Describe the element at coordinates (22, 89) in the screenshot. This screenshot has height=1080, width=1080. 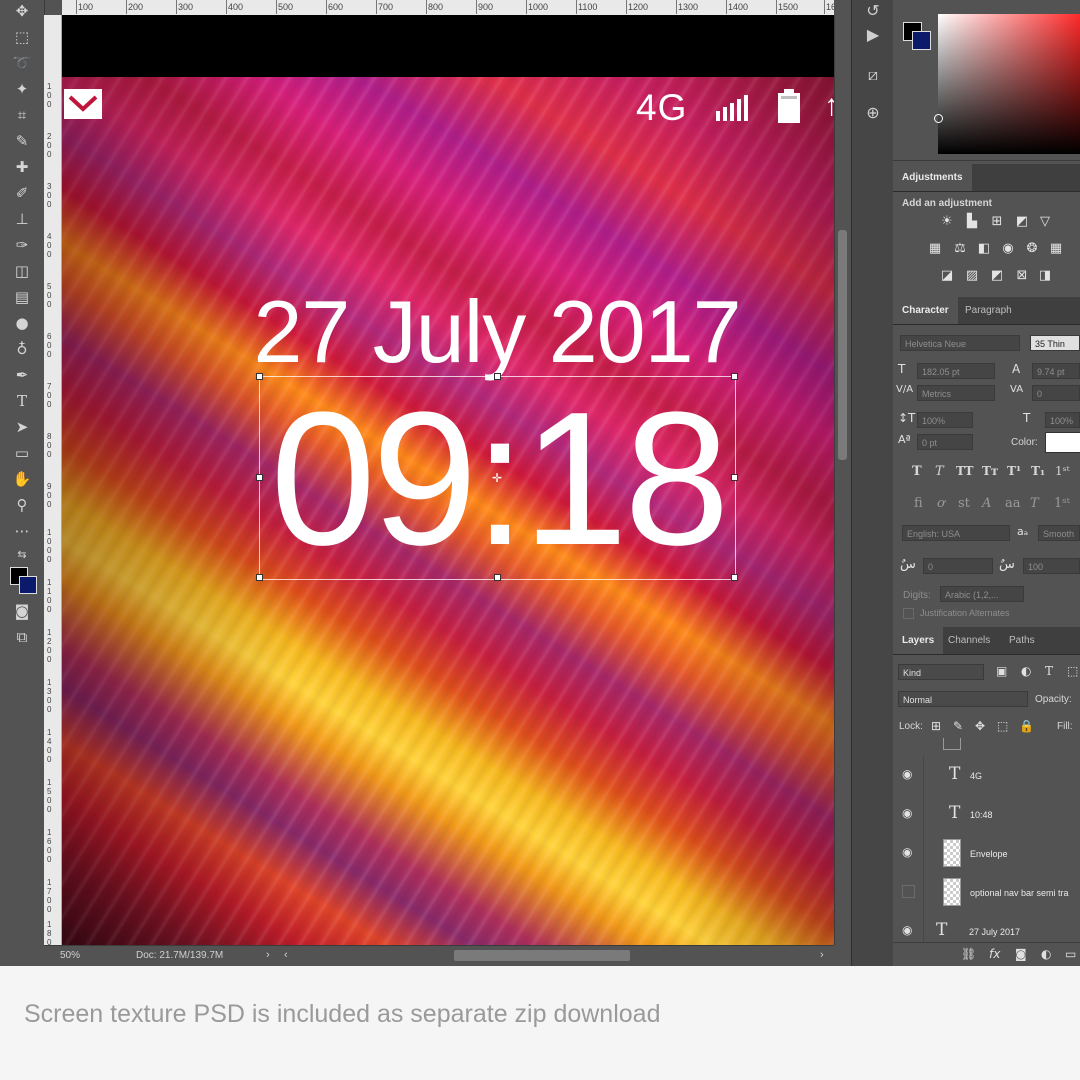
I see `magic-wand-tool-icon: ✦` at that location.